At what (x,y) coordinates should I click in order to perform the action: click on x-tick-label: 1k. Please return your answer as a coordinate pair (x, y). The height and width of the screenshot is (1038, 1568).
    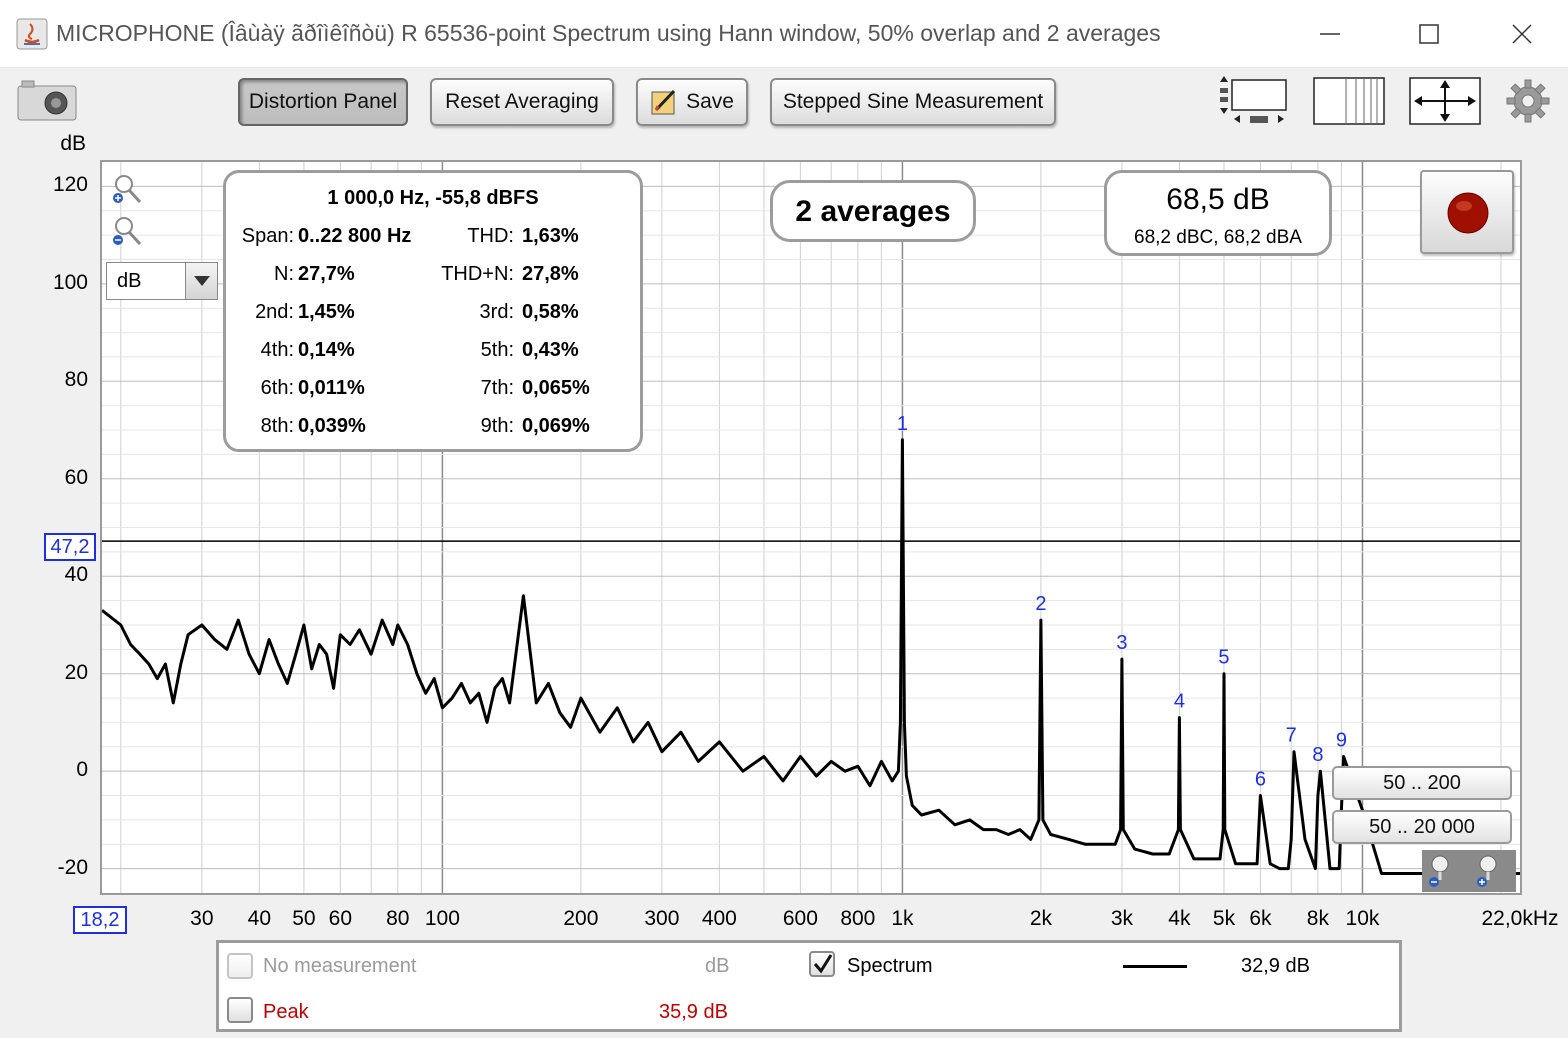
    Looking at the image, I should click on (902, 918).